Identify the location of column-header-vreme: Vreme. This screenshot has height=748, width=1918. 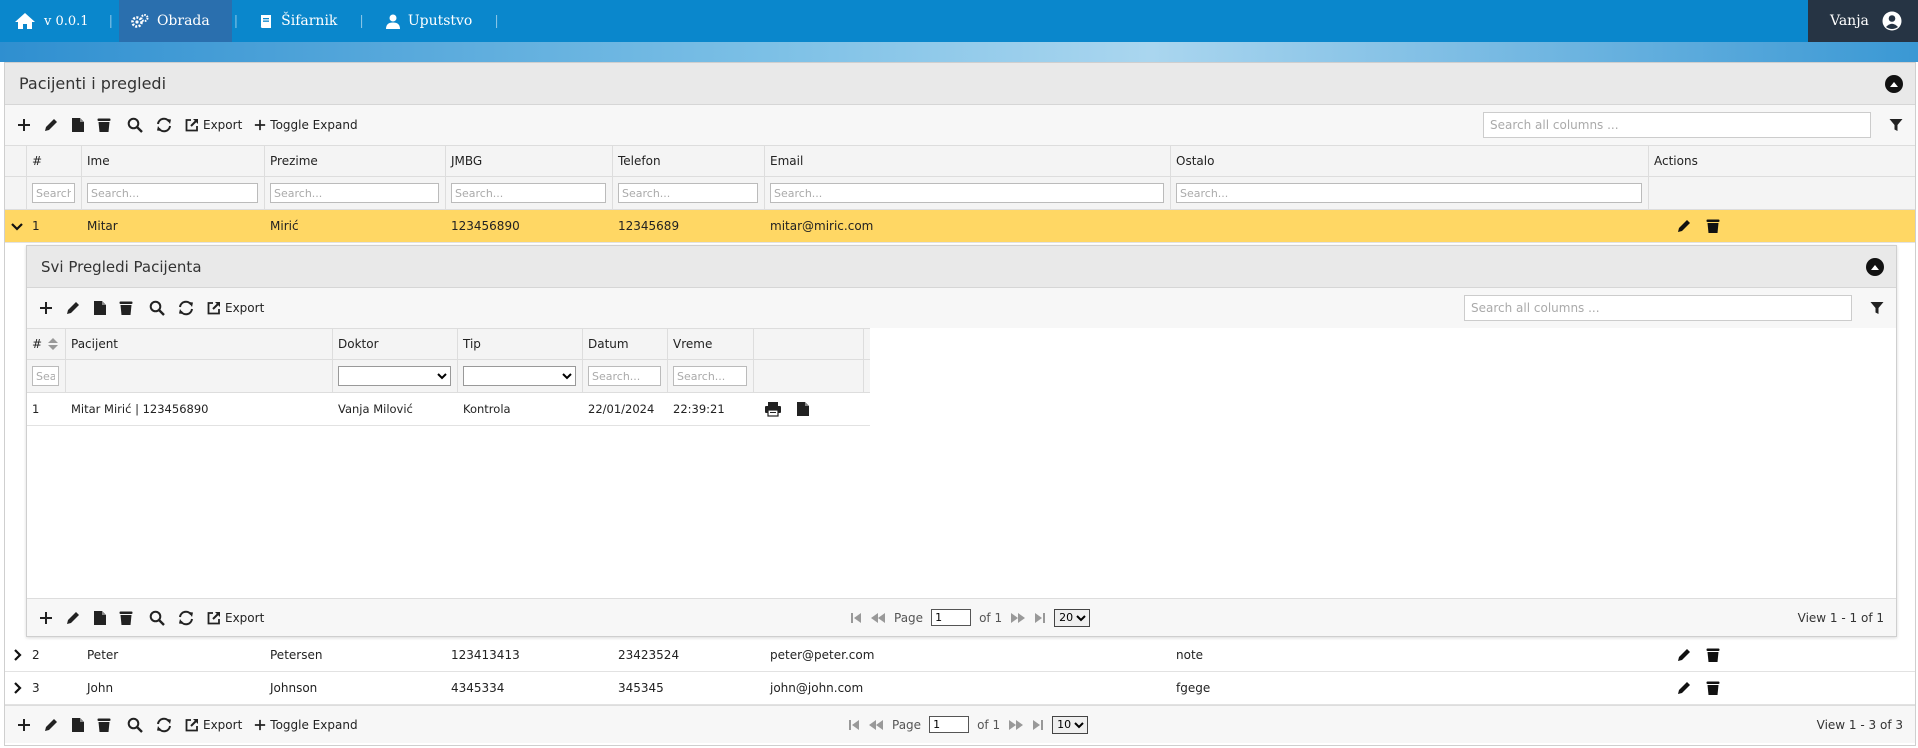
(711, 344).